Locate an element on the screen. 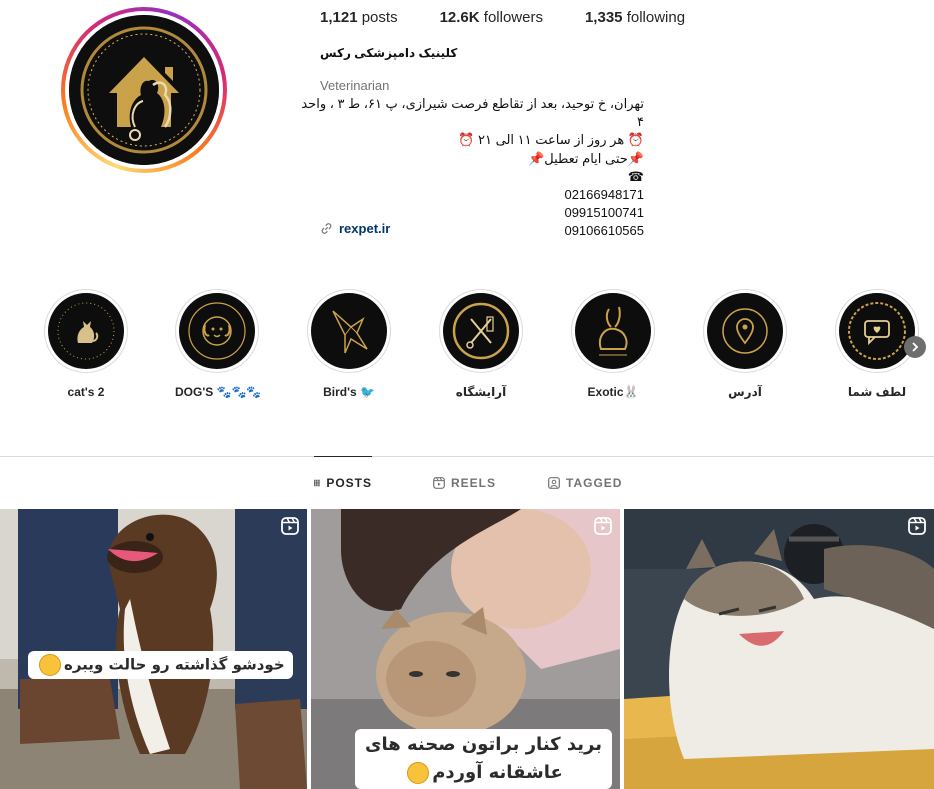 This screenshot has width=934, height=789. cat-icon is located at coordinates (86, 331).